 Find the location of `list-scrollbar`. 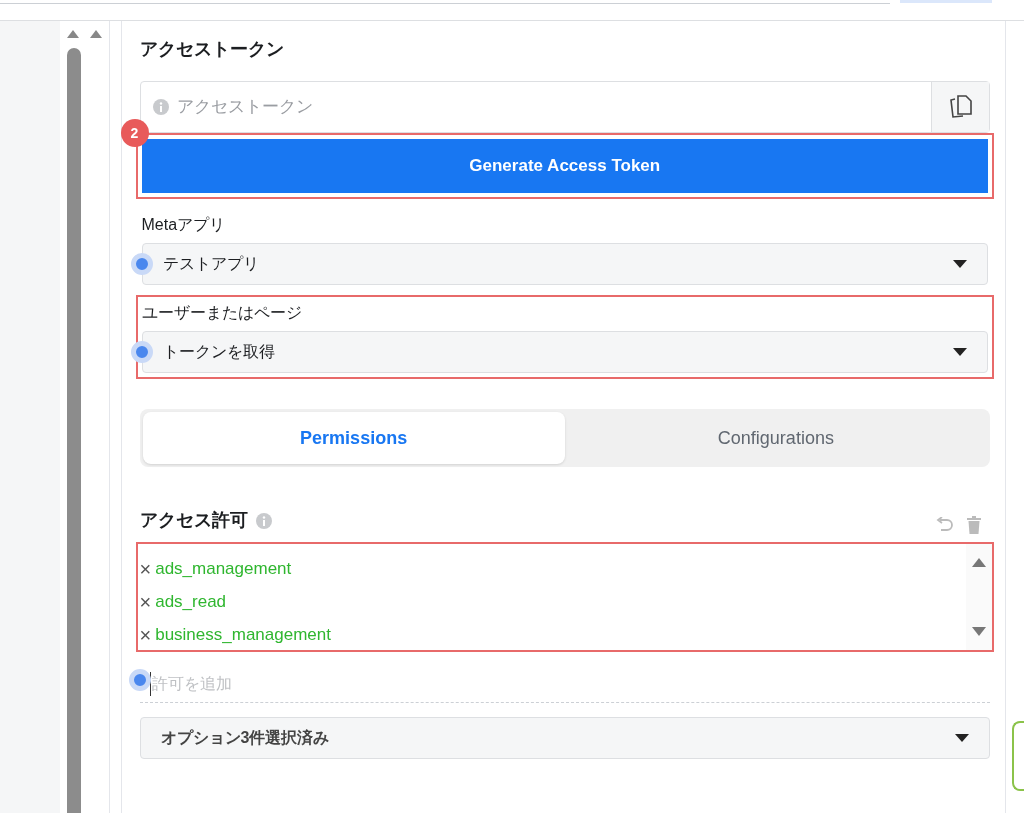

list-scrollbar is located at coordinates (979, 597).